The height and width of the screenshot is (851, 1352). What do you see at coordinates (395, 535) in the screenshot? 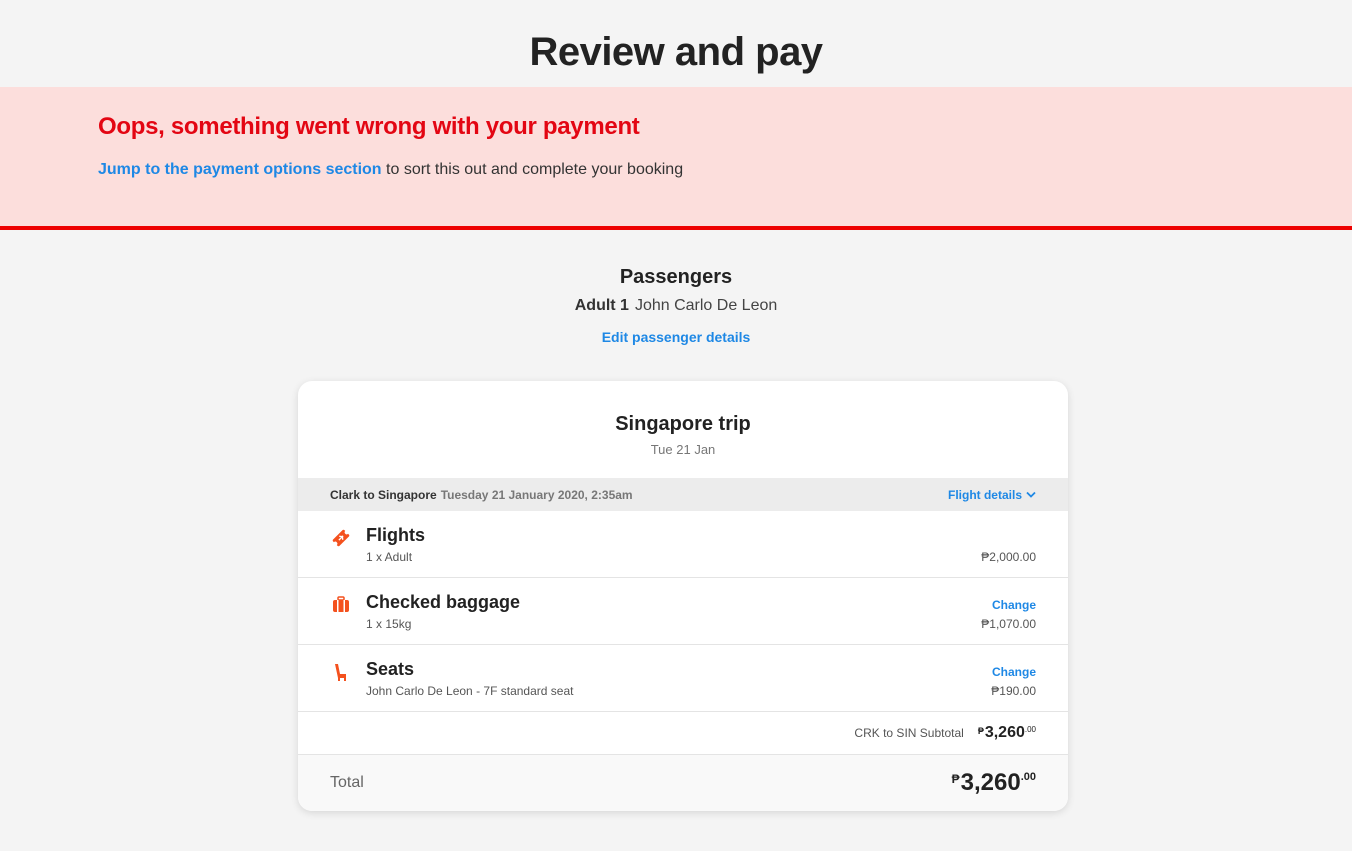
I see `item-title: Flights` at bounding box center [395, 535].